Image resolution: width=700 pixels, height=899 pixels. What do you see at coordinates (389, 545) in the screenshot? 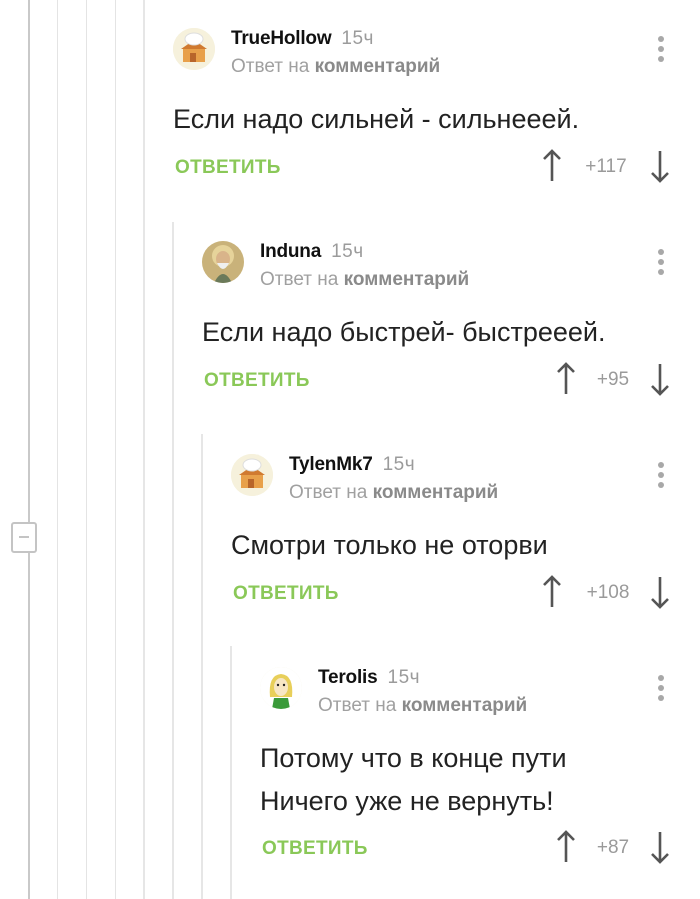
I see `comment-text: Смотри только не оторви` at bounding box center [389, 545].